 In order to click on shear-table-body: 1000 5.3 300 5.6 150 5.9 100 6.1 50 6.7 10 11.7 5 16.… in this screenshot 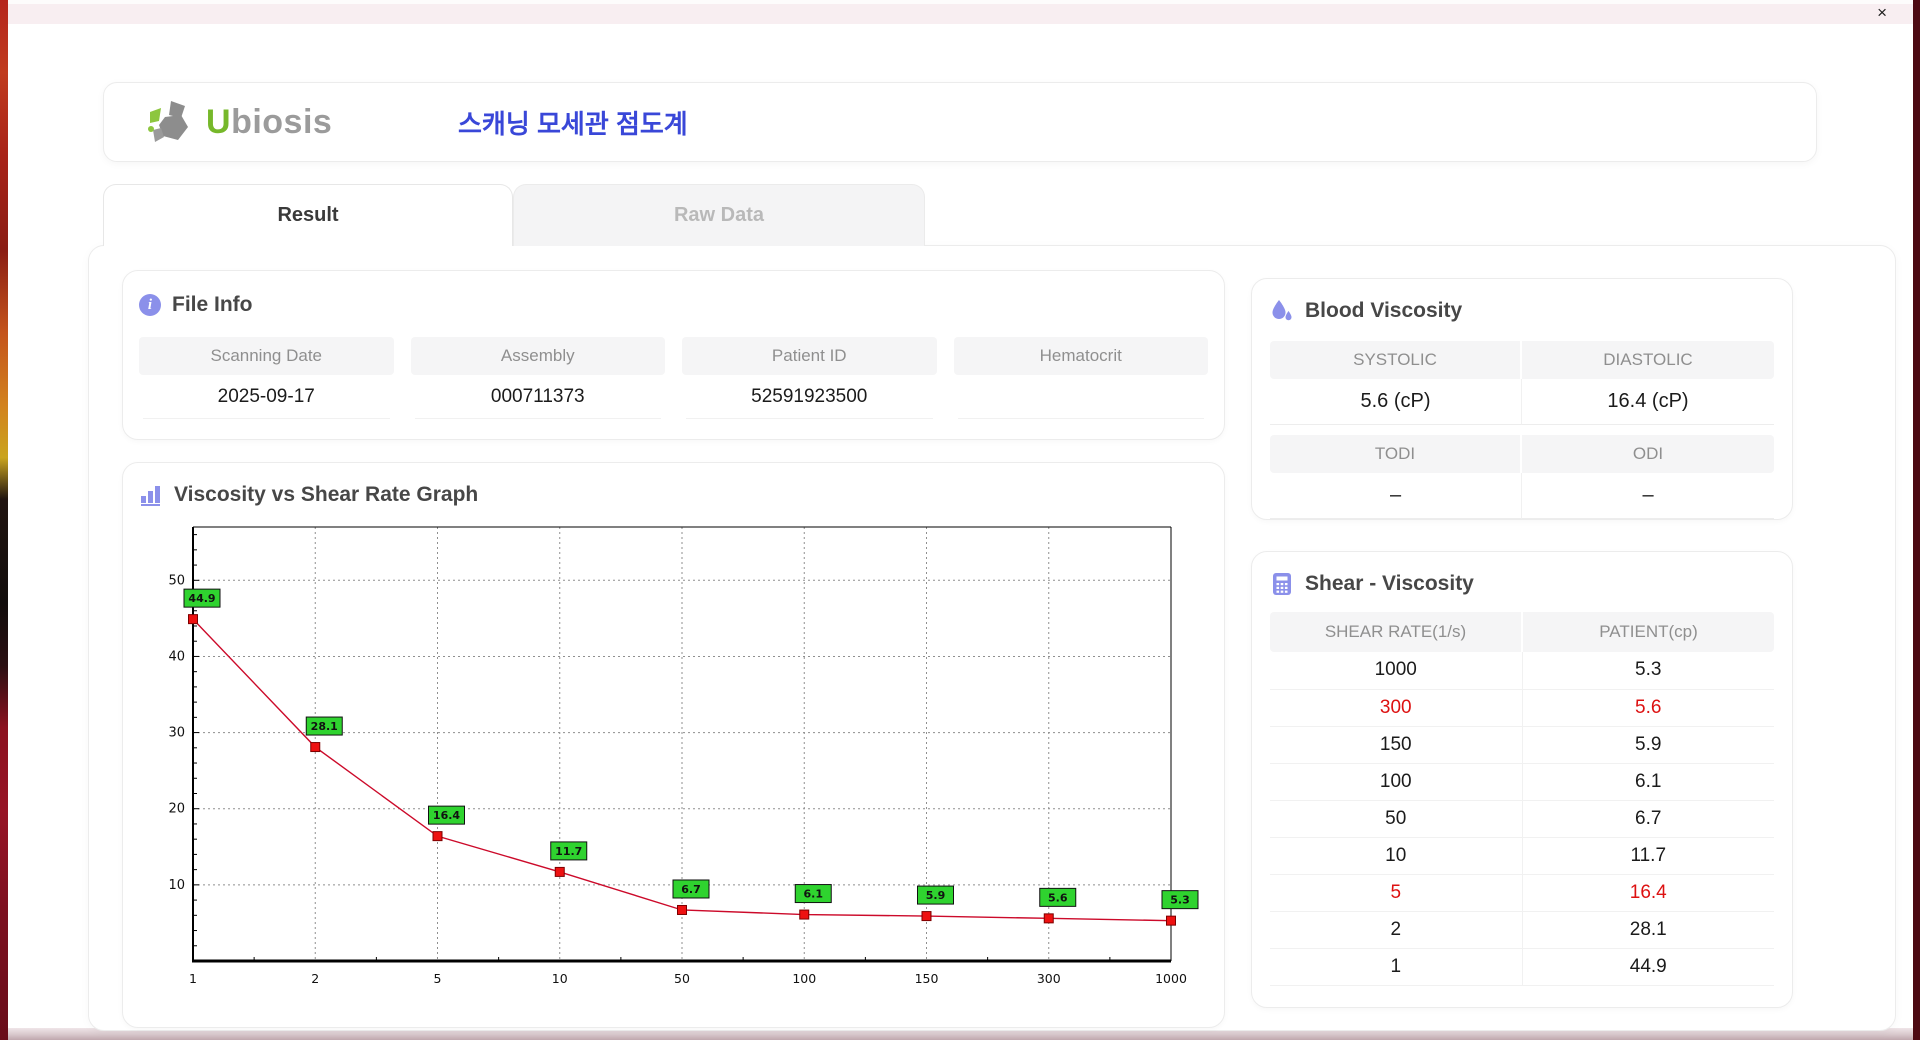, I will do `click(1522, 819)`.